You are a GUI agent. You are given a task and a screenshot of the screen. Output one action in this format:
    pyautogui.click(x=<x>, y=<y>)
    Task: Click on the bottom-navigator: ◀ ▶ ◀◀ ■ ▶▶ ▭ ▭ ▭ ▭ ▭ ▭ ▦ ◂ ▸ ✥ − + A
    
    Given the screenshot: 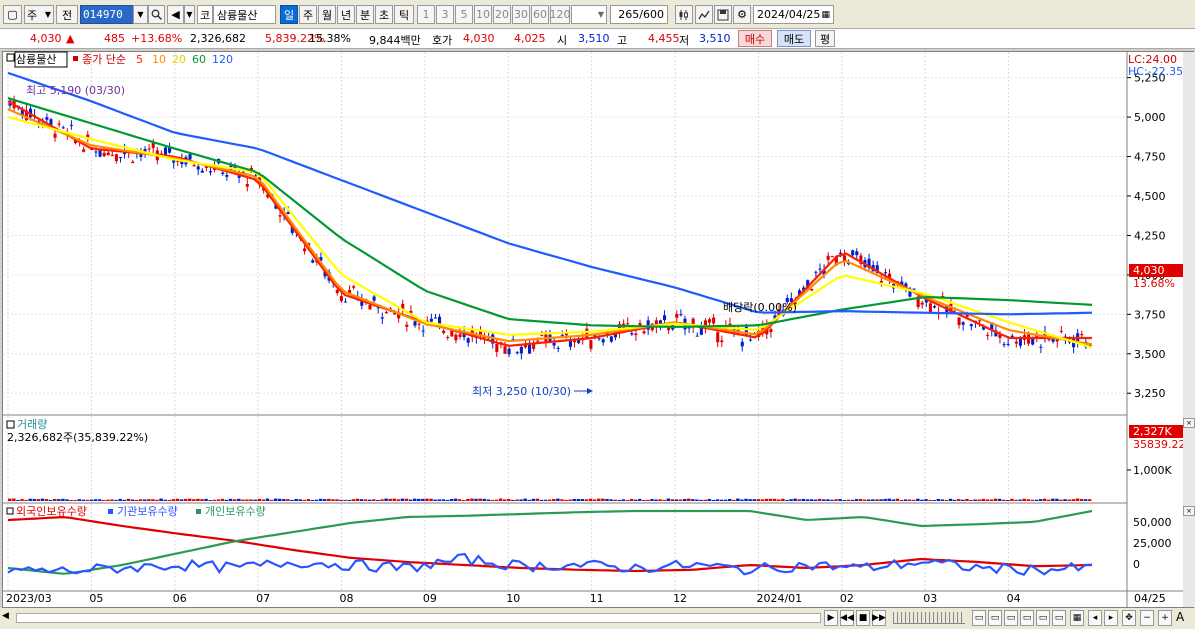 What is the action you would take?
    pyautogui.click(x=597, y=618)
    